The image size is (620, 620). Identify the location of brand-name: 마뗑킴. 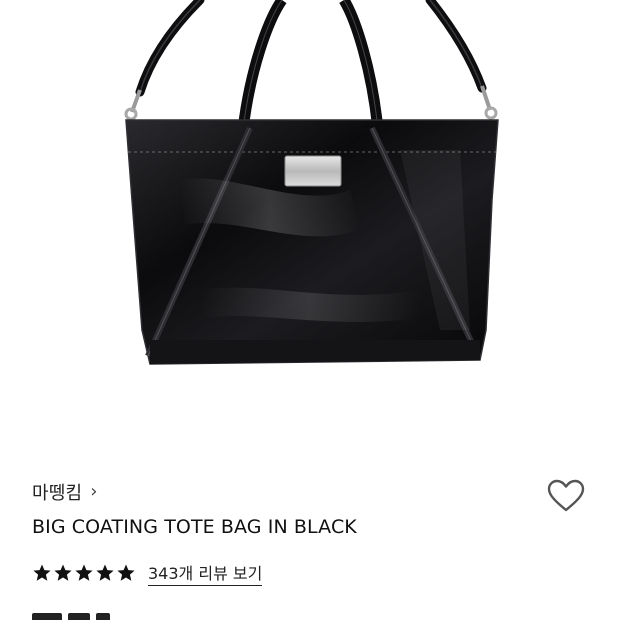
(57, 493).